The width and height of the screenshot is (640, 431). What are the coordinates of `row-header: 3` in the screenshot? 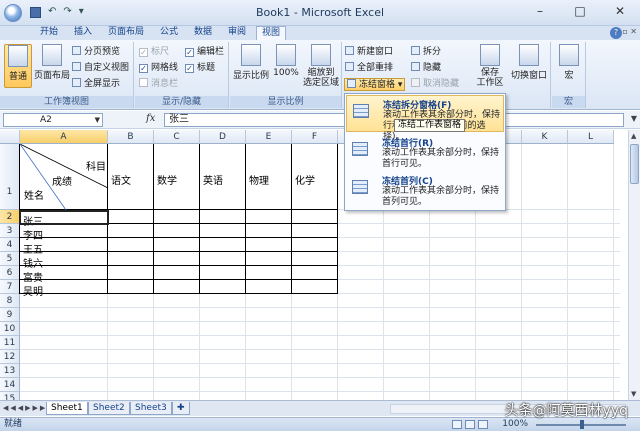 It's located at (10, 231).